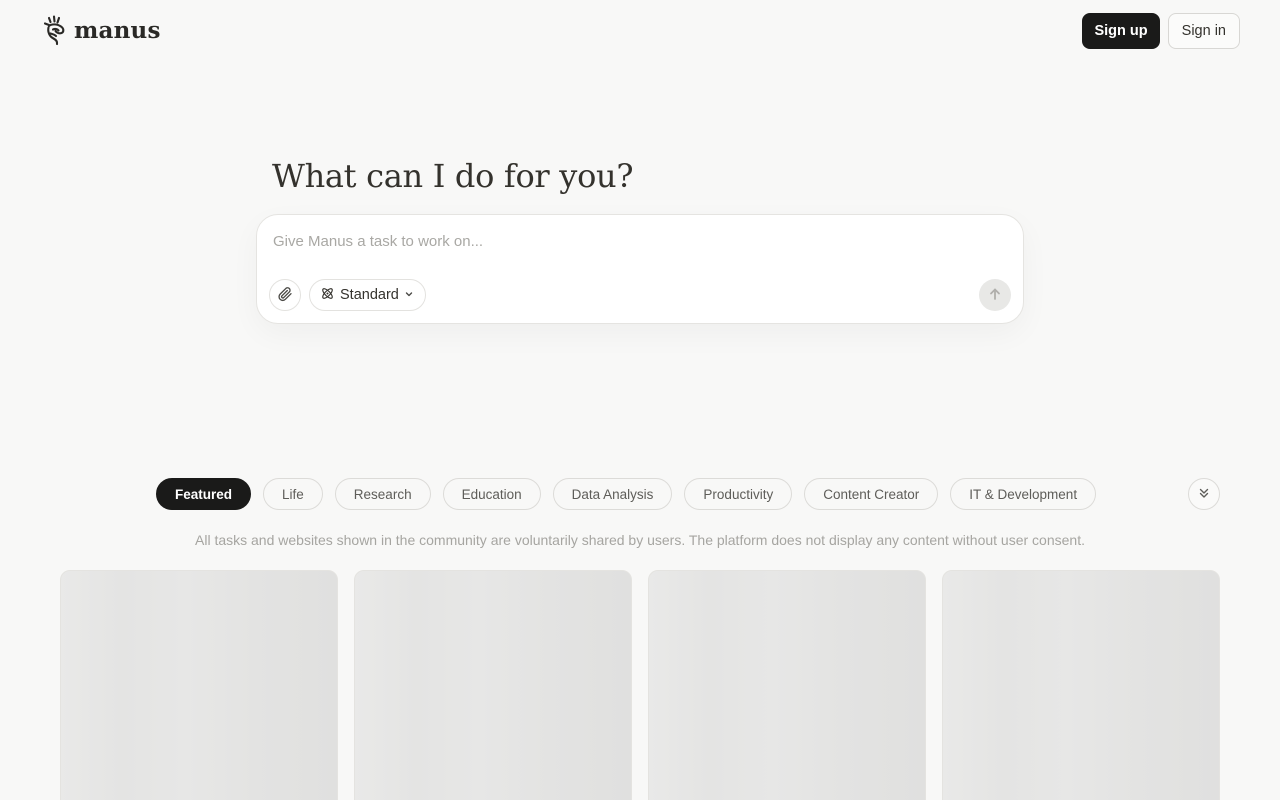 The height and width of the screenshot is (800, 1280). I want to click on auth-buttons: Sign up Sign in, so click(1161, 31).